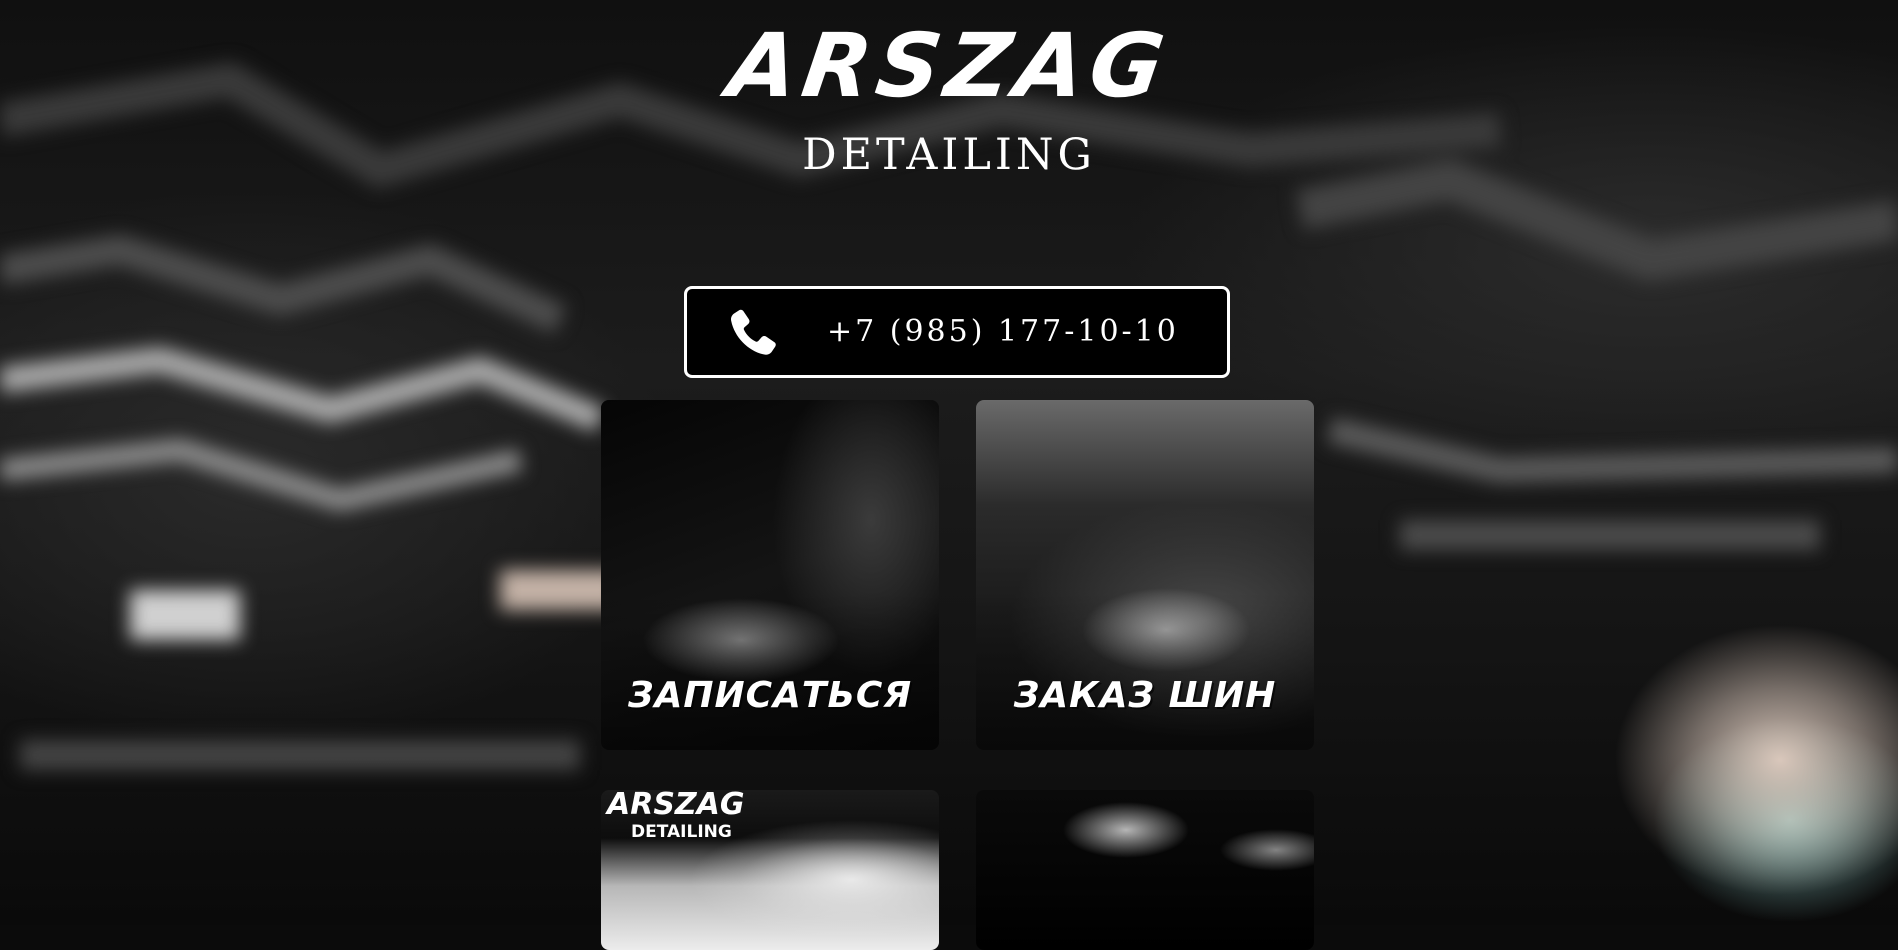  I want to click on logo-detailing: DETAILING, so click(949, 155).